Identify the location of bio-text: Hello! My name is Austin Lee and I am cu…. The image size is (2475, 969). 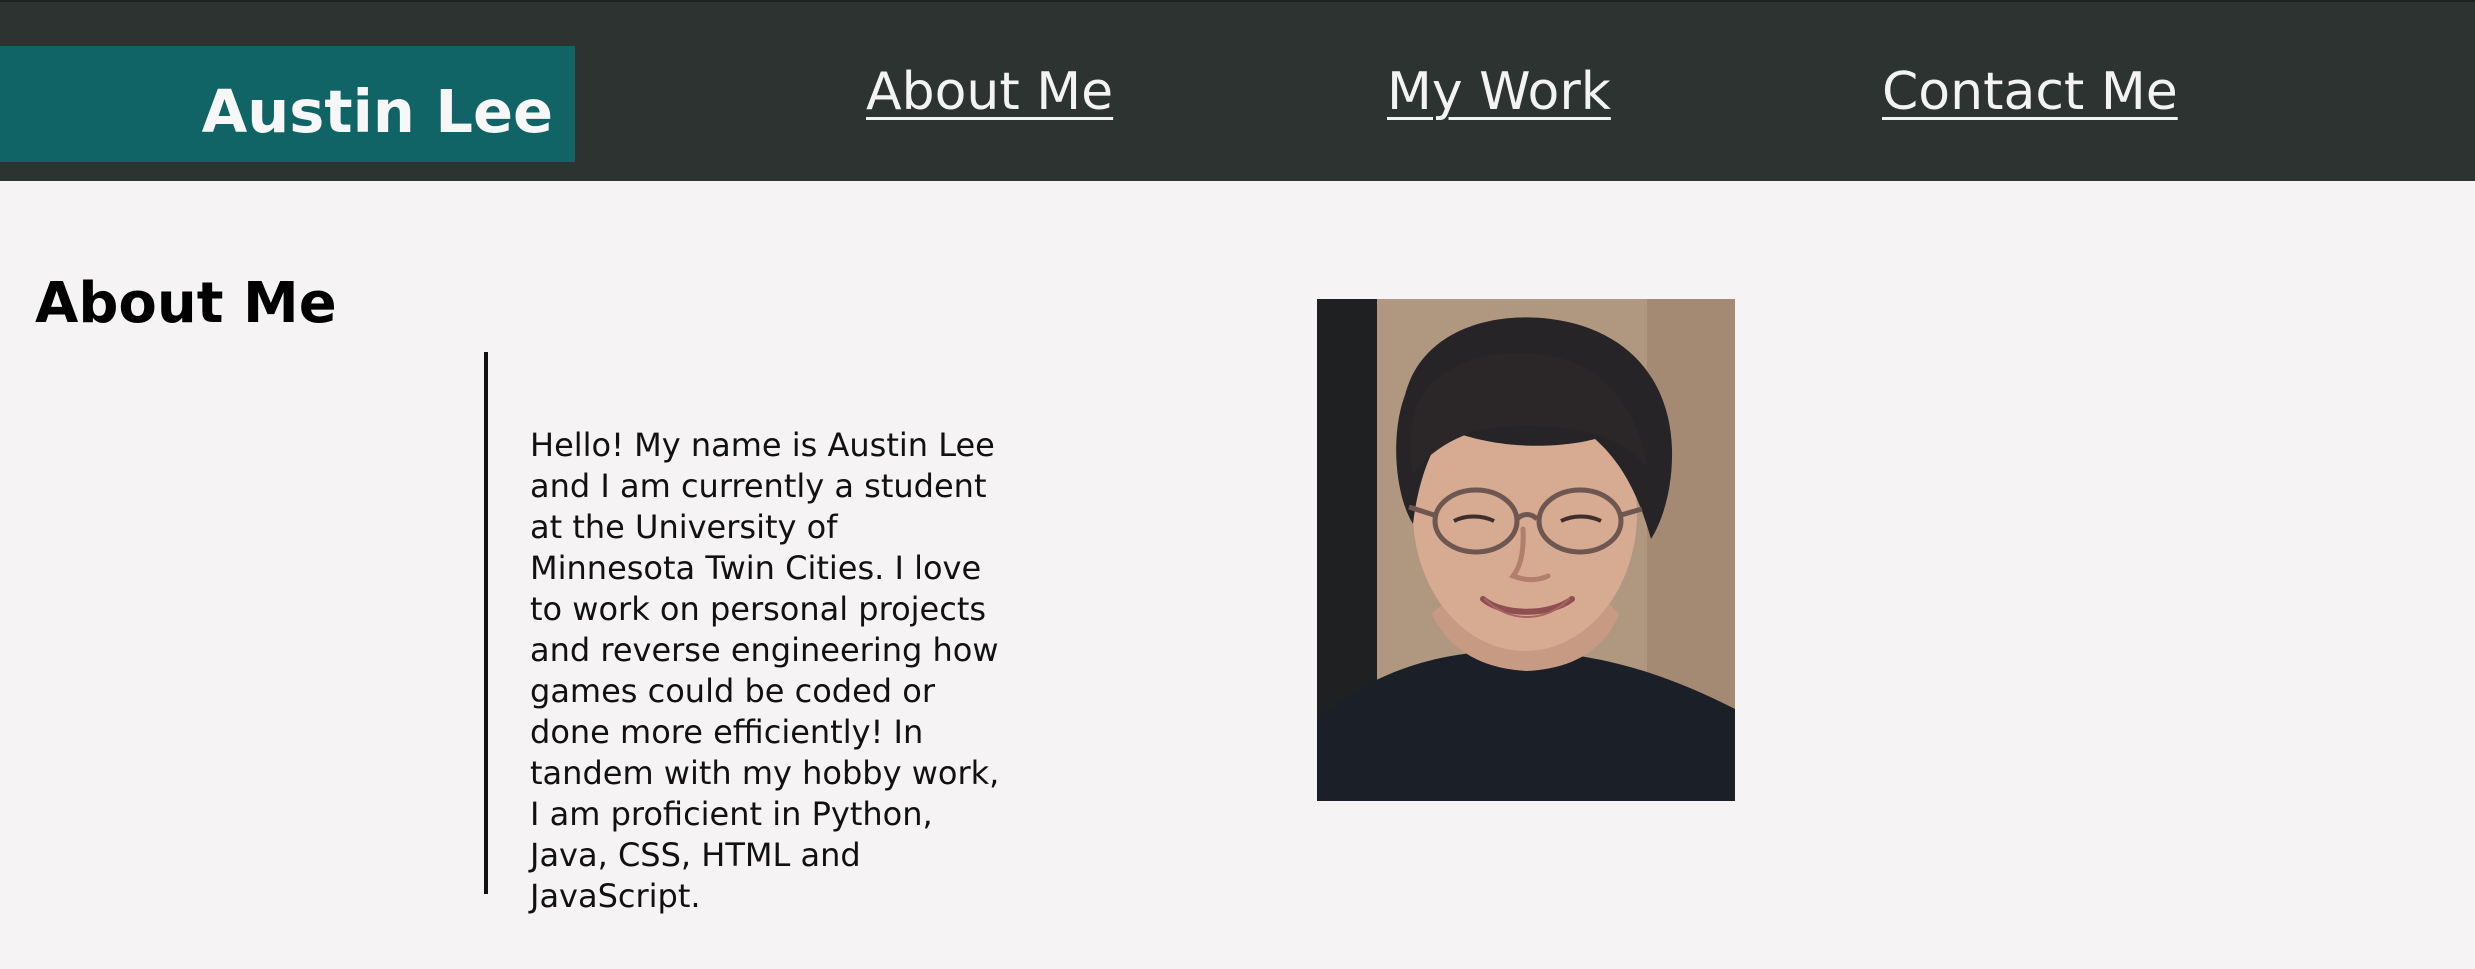
(765, 670).